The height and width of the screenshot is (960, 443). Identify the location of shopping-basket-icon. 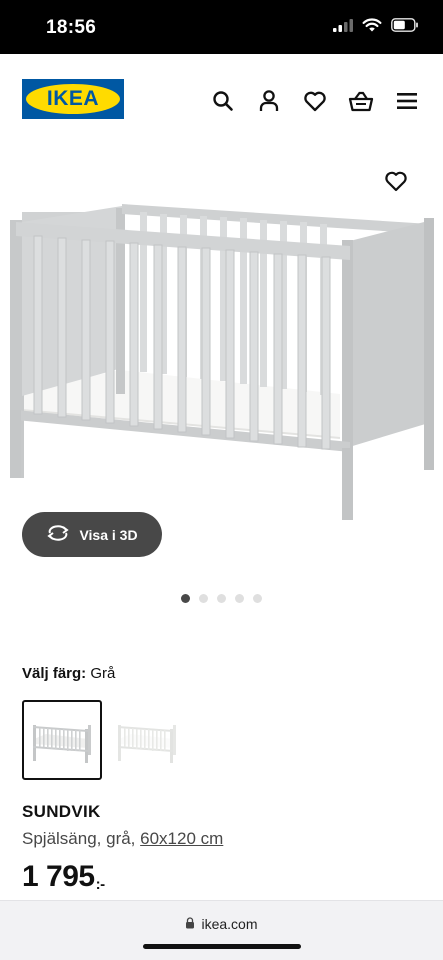
(361, 101).